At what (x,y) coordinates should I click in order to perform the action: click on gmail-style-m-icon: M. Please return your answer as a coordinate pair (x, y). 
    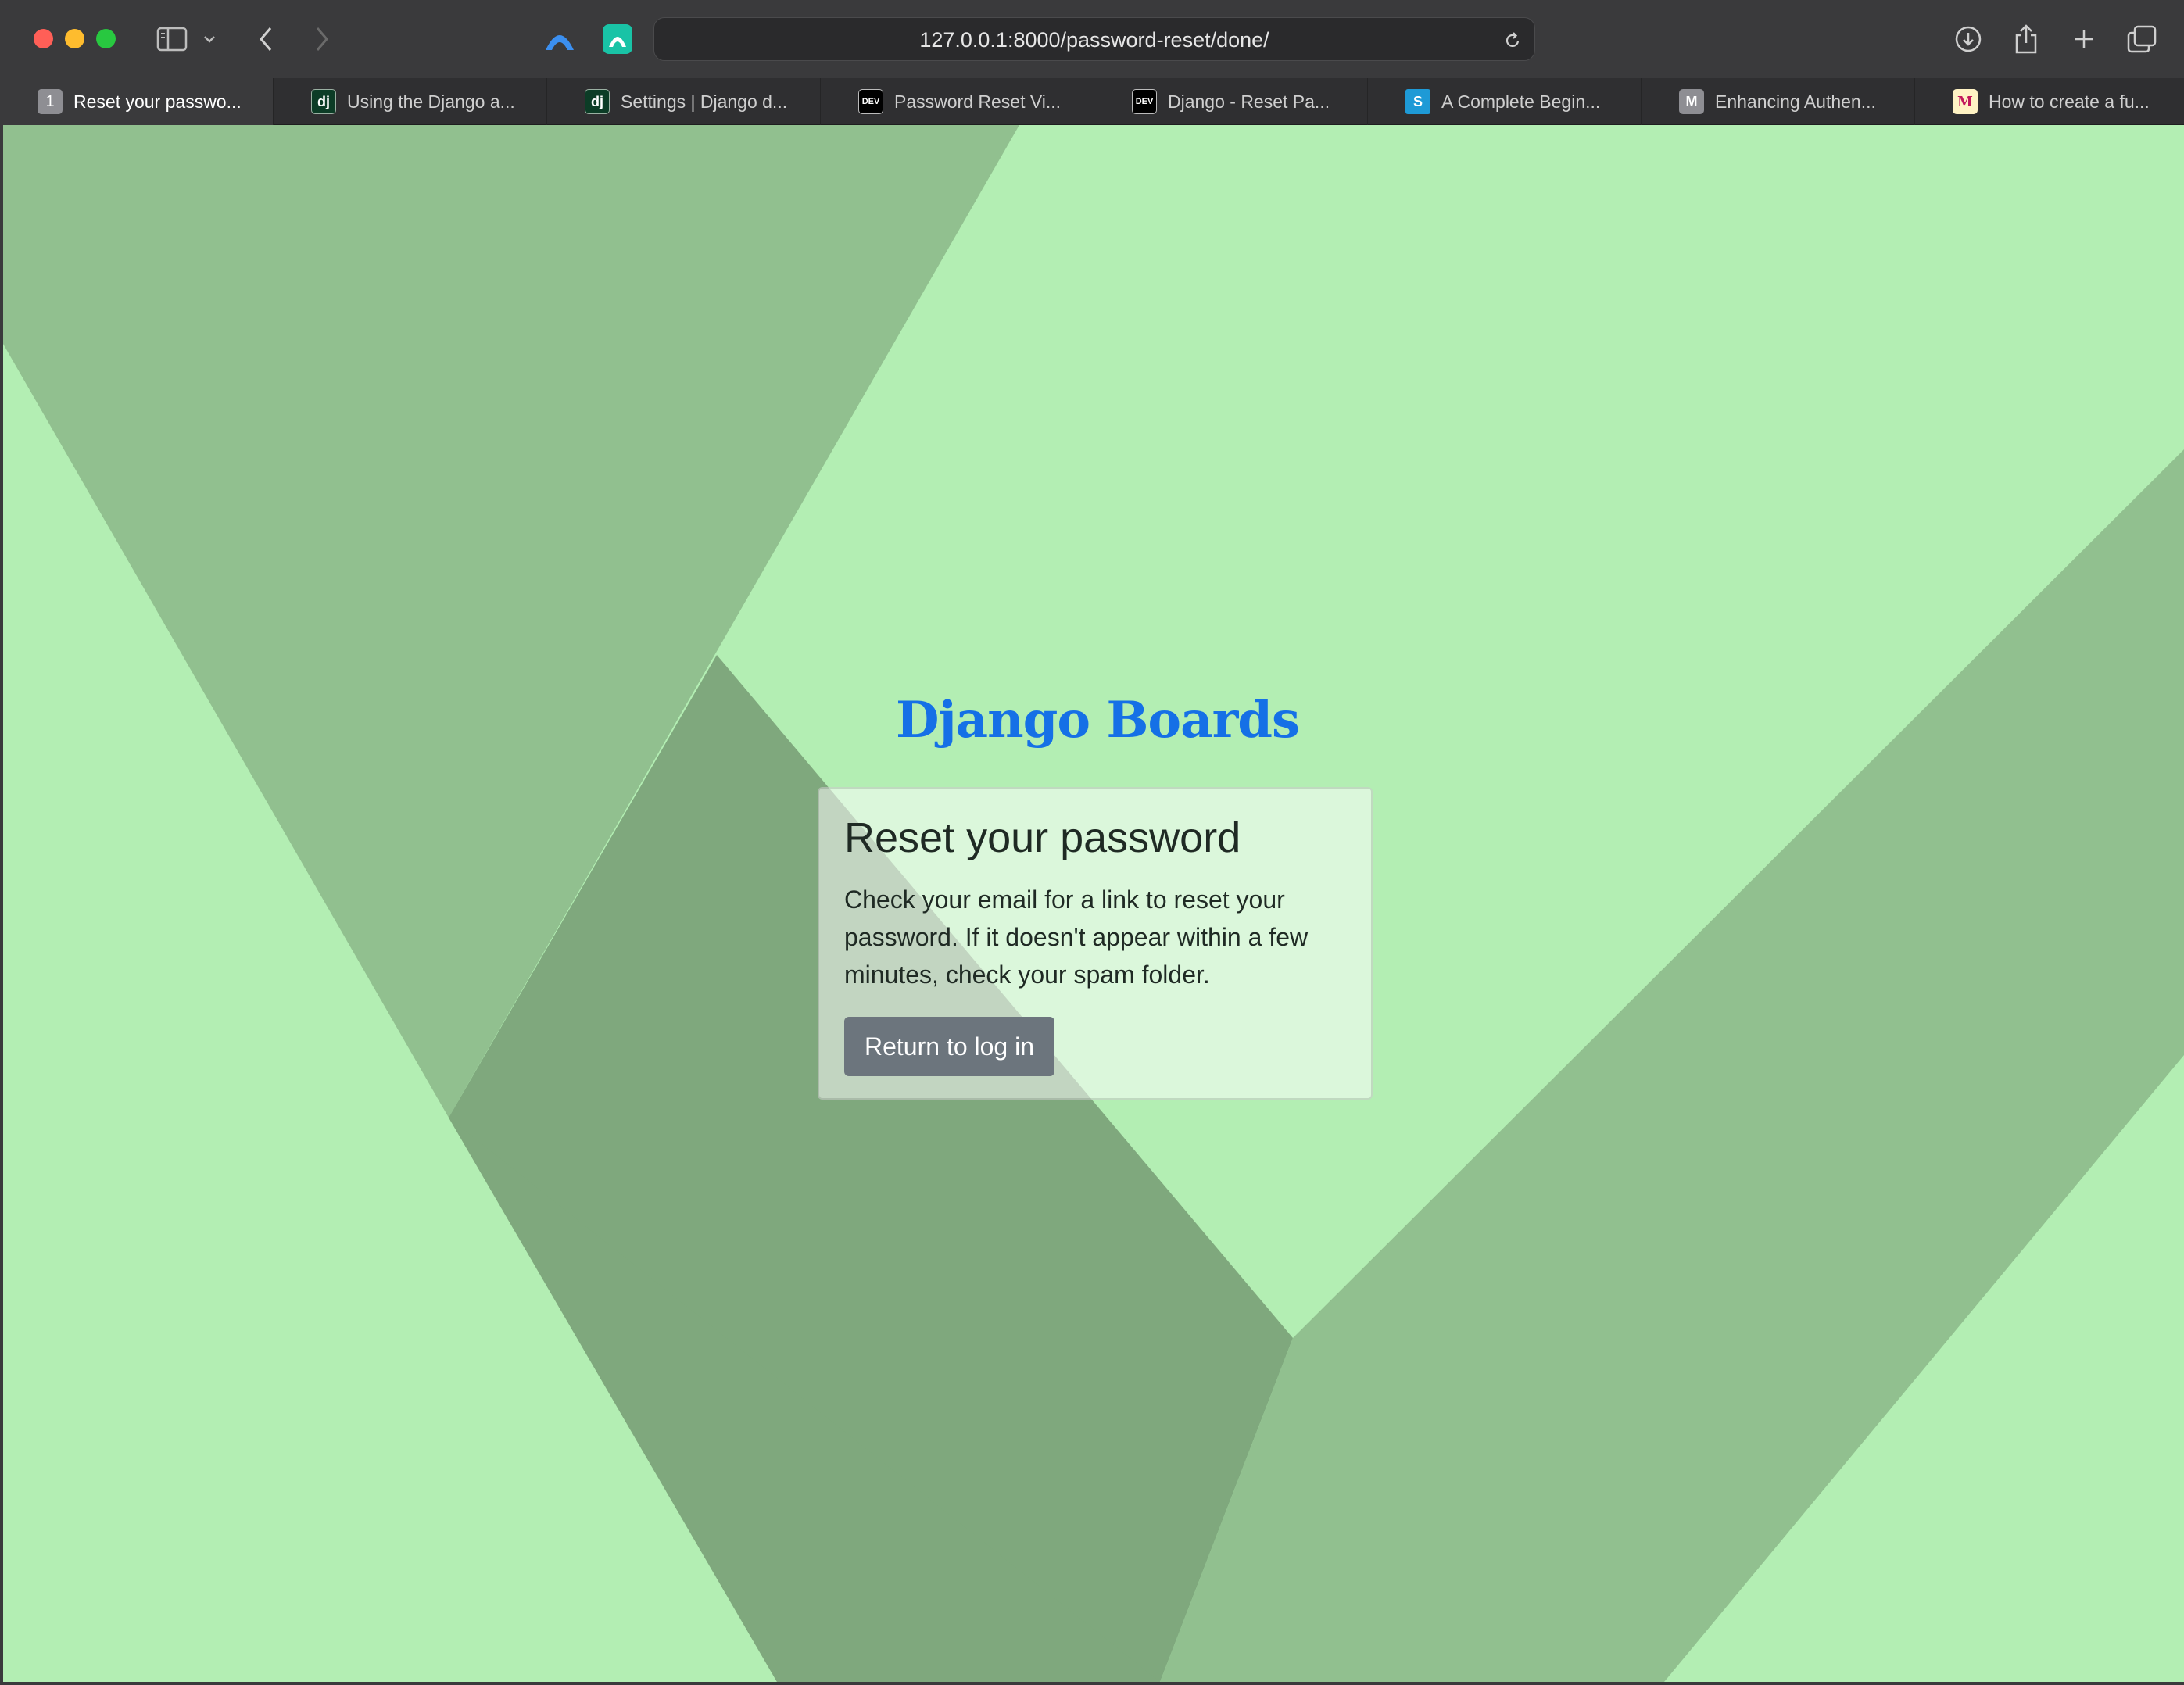
    Looking at the image, I should click on (1965, 101).